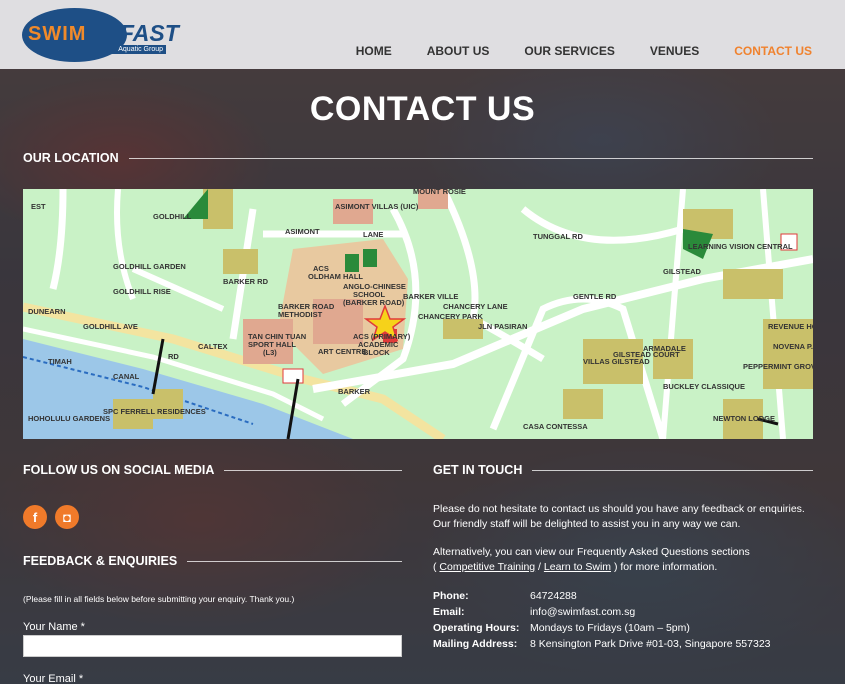 This screenshot has height=684, width=845. I want to click on svg-text: BLOCK, so click(376, 352).